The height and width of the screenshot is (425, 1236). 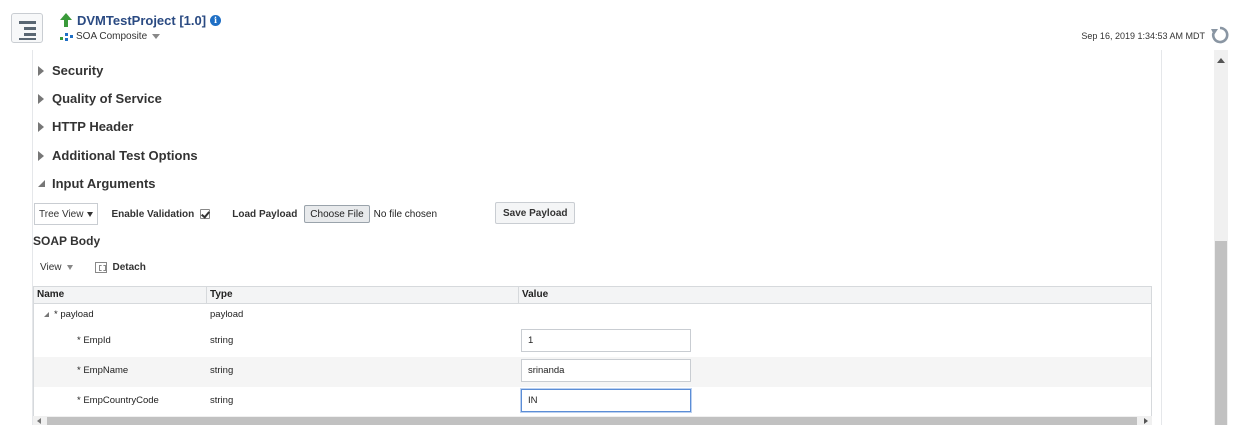 What do you see at coordinates (125, 155) in the screenshot?
I see `section-label: Additional Test Options` at bounding box center [125, 155].